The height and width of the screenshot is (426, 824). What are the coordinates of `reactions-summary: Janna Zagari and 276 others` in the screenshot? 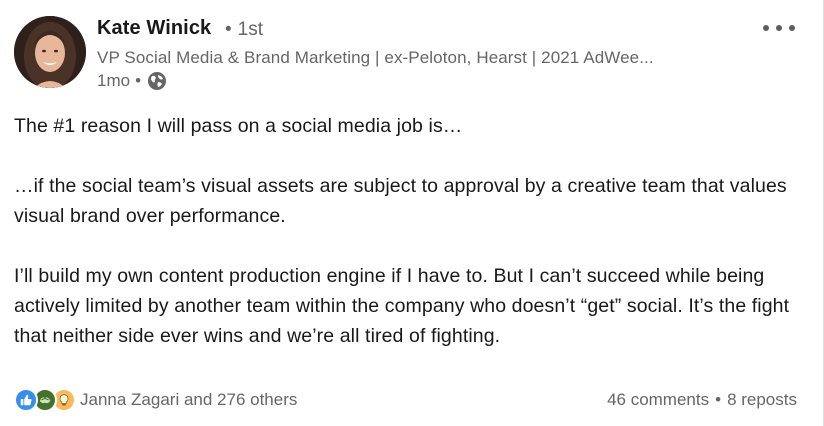 It's located at (155, 400).